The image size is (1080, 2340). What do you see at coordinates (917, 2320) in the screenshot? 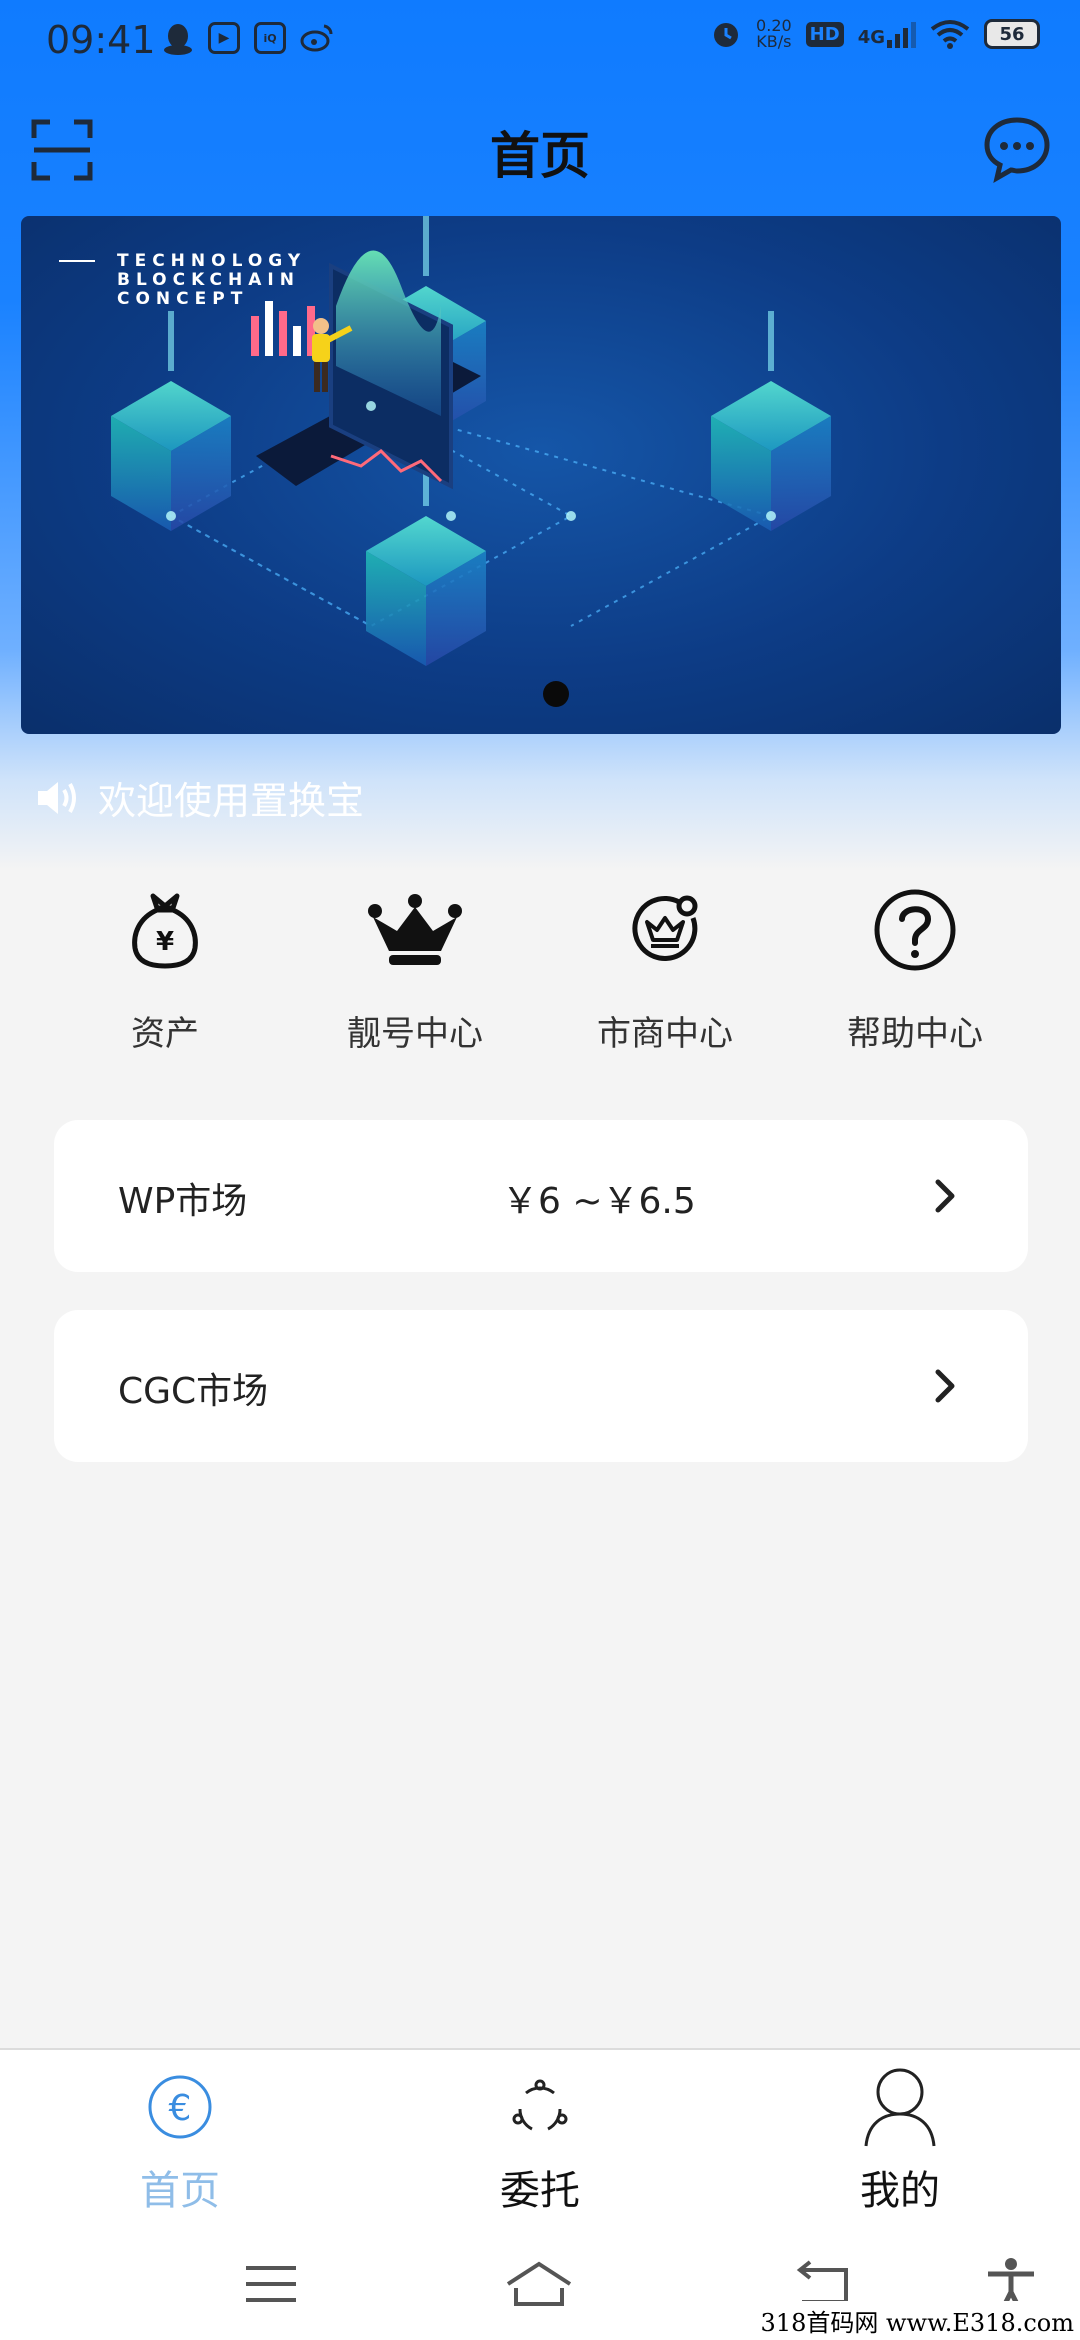
I see `watermark: 318首码网 www.E318.com` at bounding box center [917, 2320].